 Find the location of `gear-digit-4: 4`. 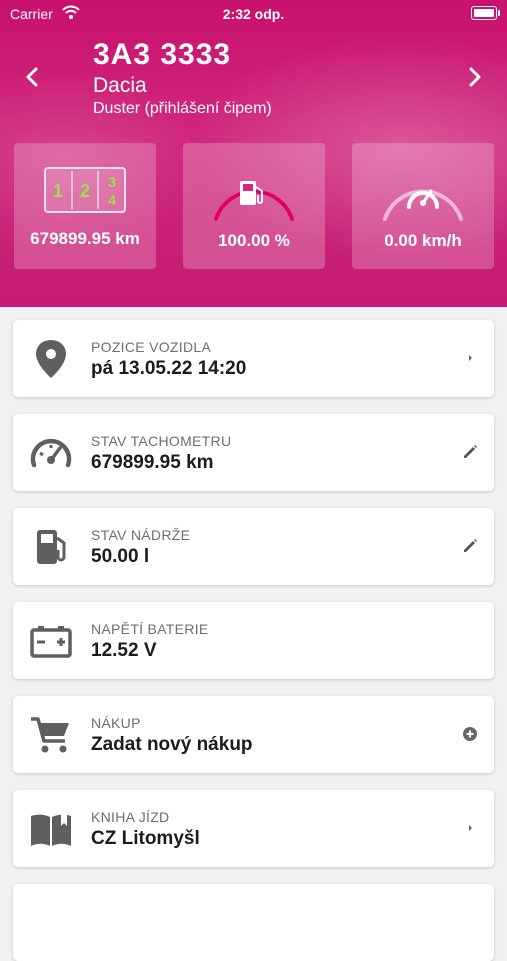

gear-digit-4: 4 is located at coordinates (112, 200).